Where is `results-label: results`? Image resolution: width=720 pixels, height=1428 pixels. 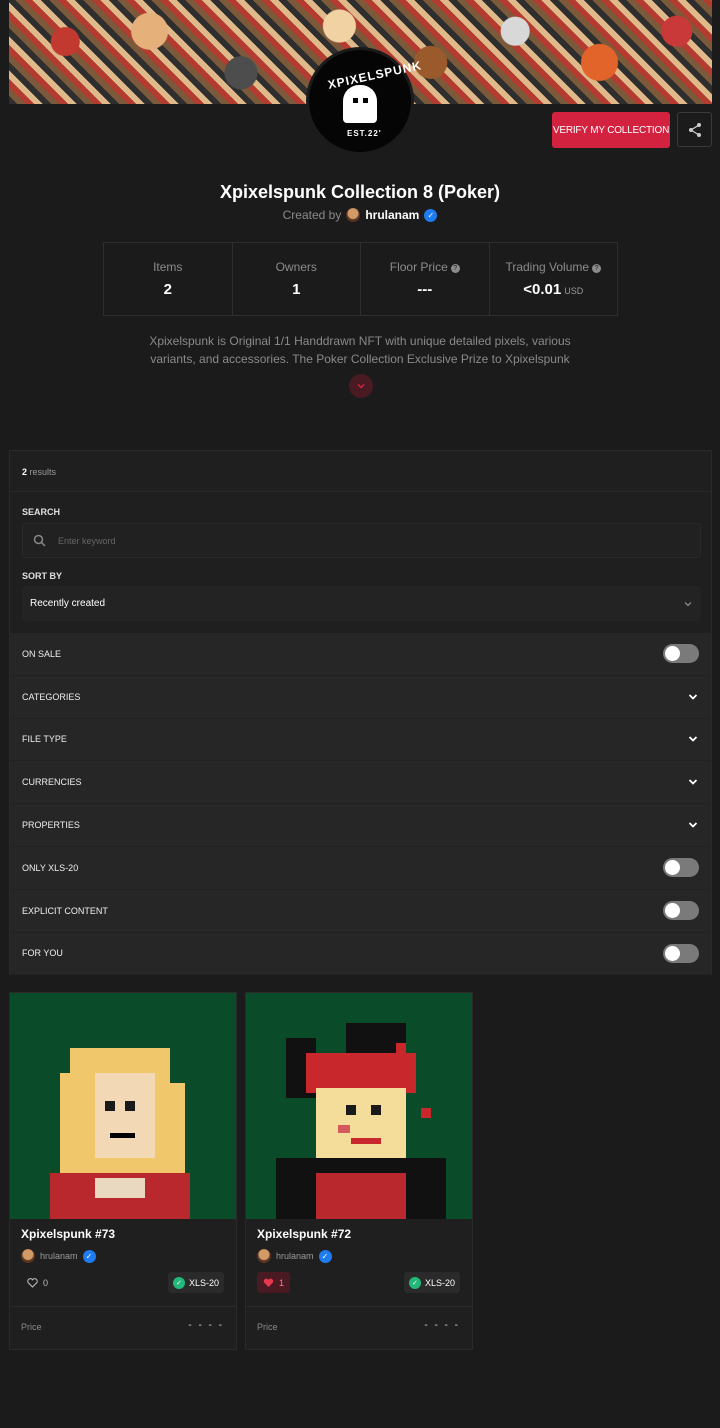 results-label: results is located at coordinates (43, 472).